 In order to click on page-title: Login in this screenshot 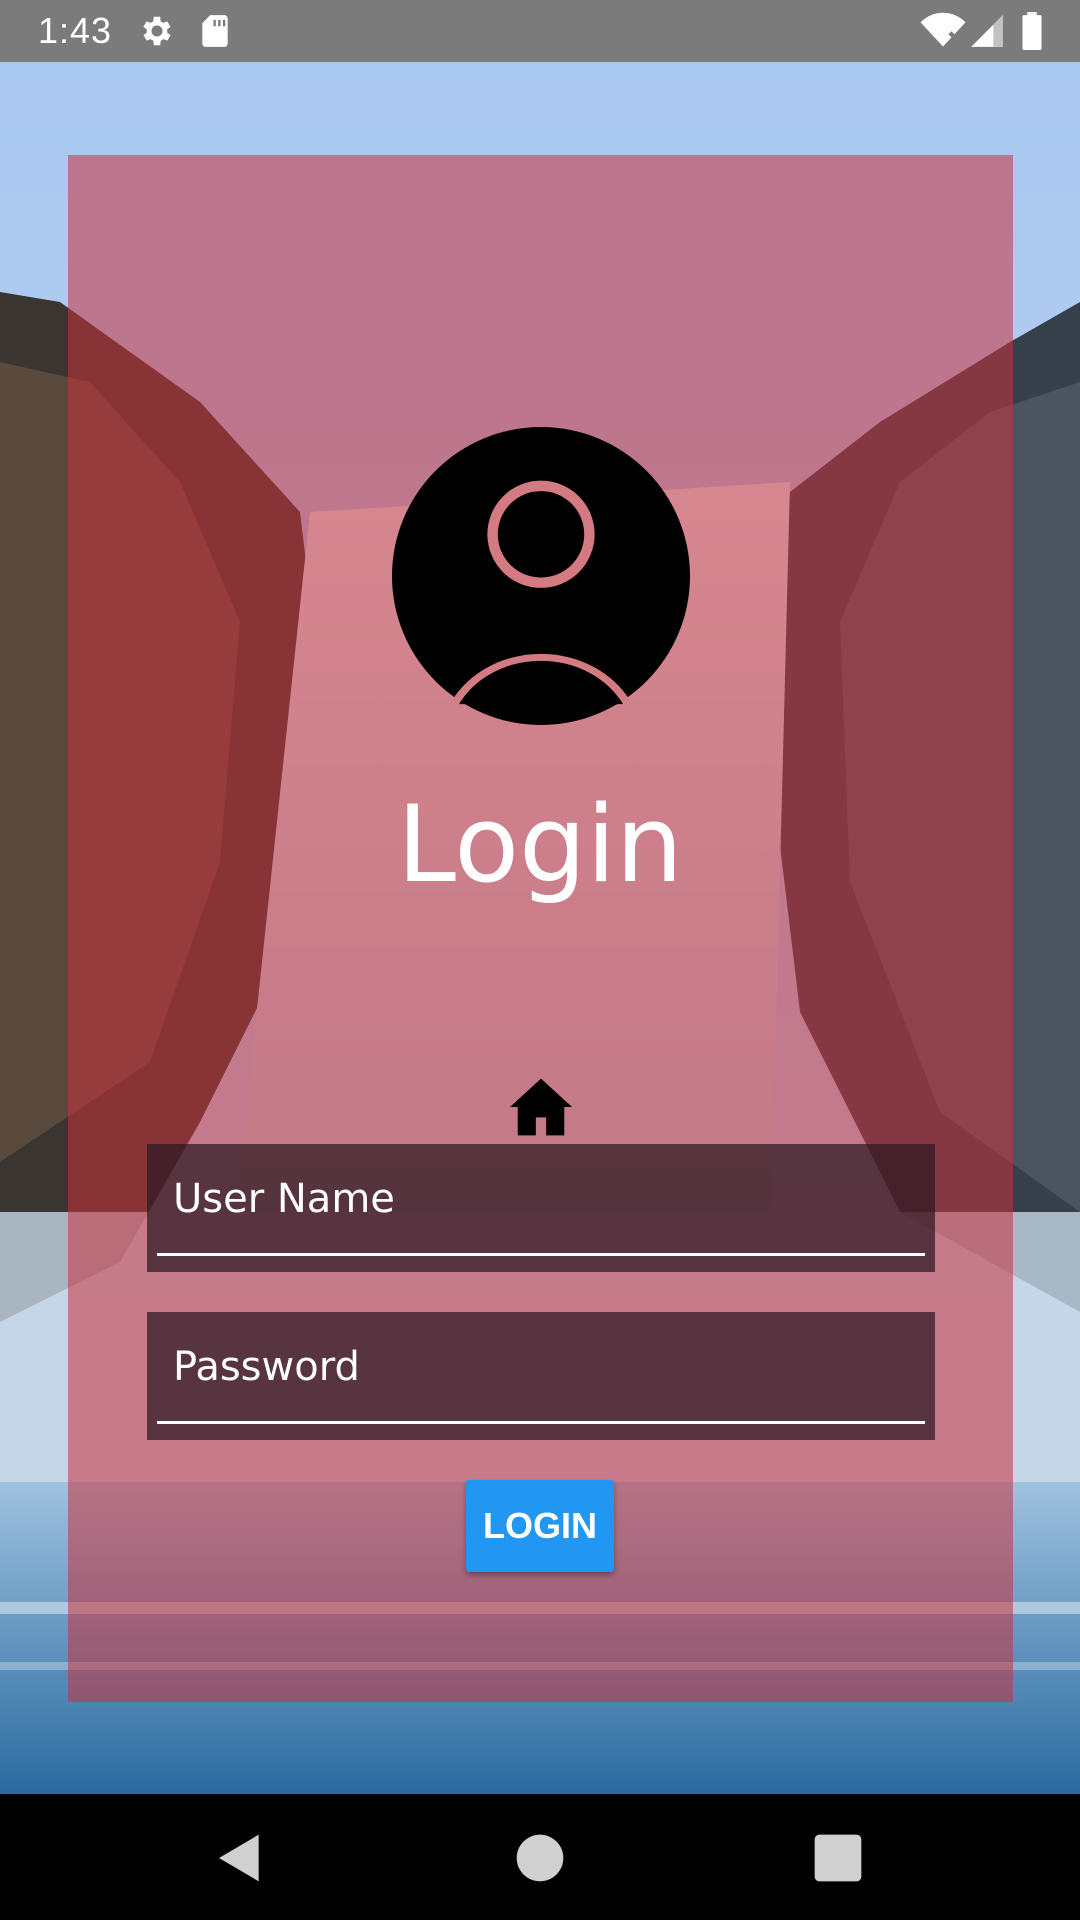, I will do `click(540, 844)`.